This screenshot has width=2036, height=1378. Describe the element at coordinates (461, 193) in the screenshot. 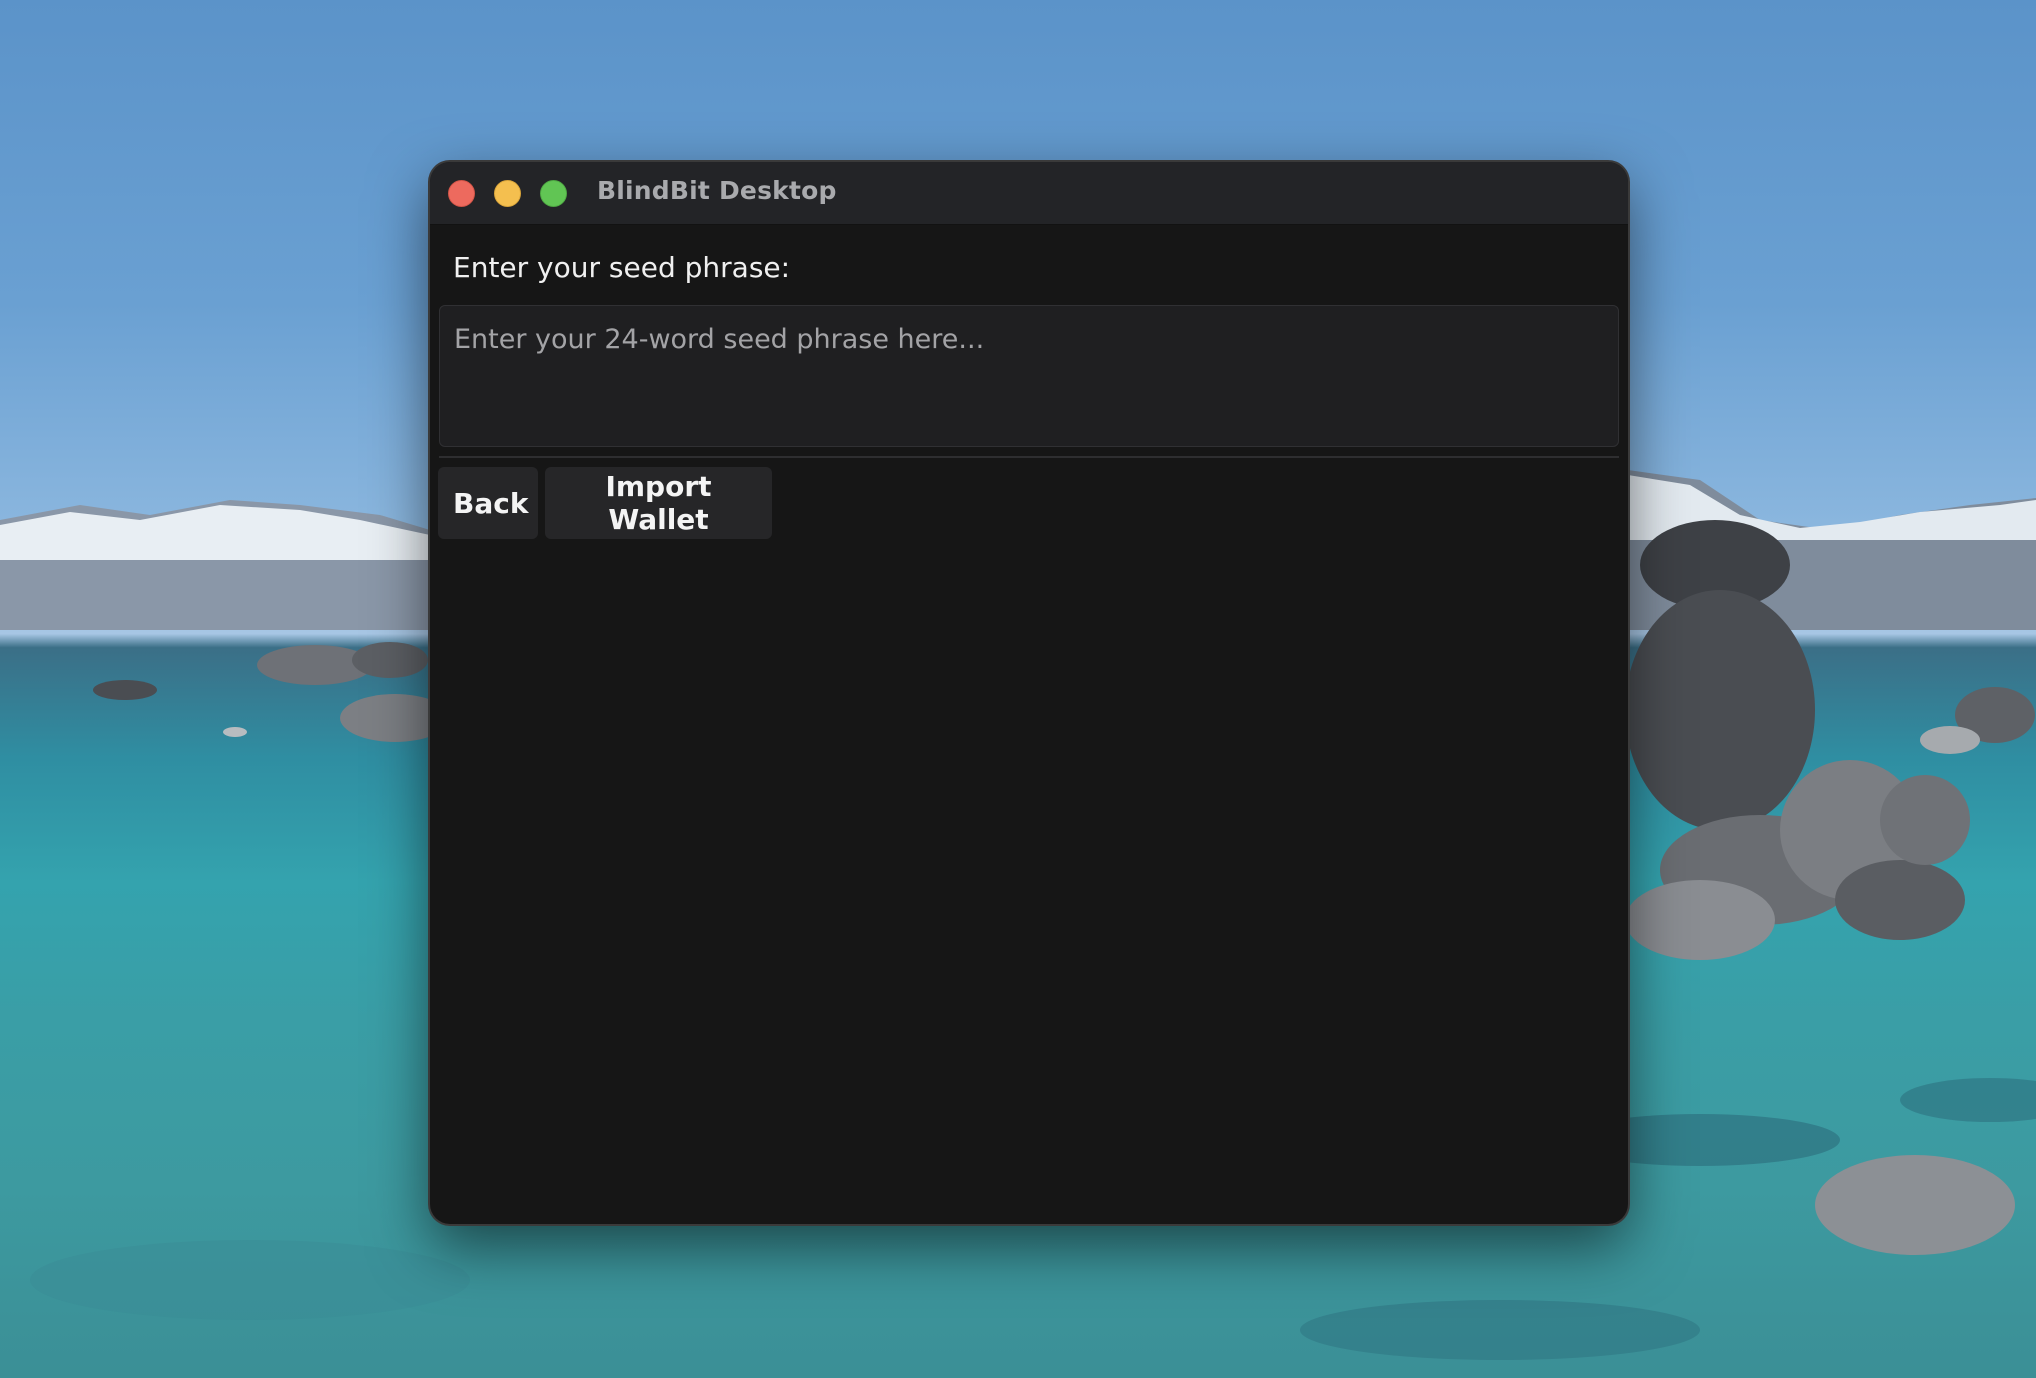

I see `close-traffic-light-icon` at that location.